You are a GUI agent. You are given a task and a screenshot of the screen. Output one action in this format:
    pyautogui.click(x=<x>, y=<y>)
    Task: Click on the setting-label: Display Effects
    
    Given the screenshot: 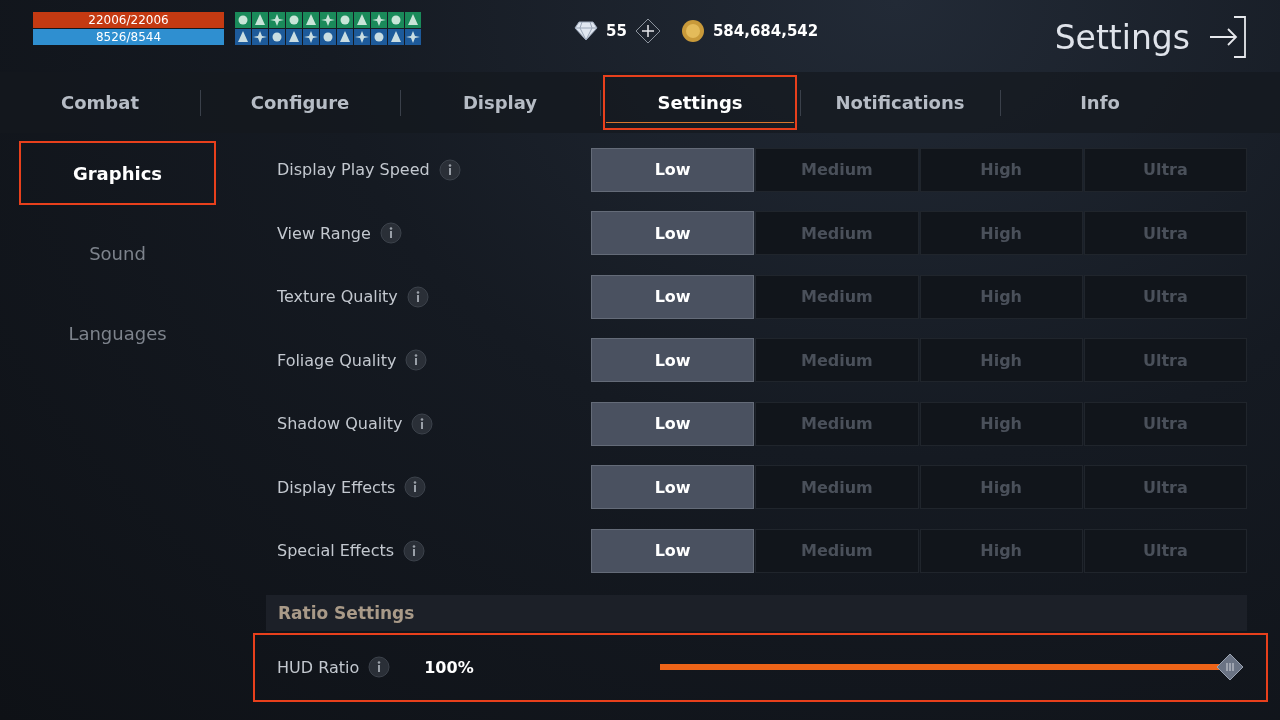 What is the action you would take?
    pyautogui.click(x=336, y=487)
    